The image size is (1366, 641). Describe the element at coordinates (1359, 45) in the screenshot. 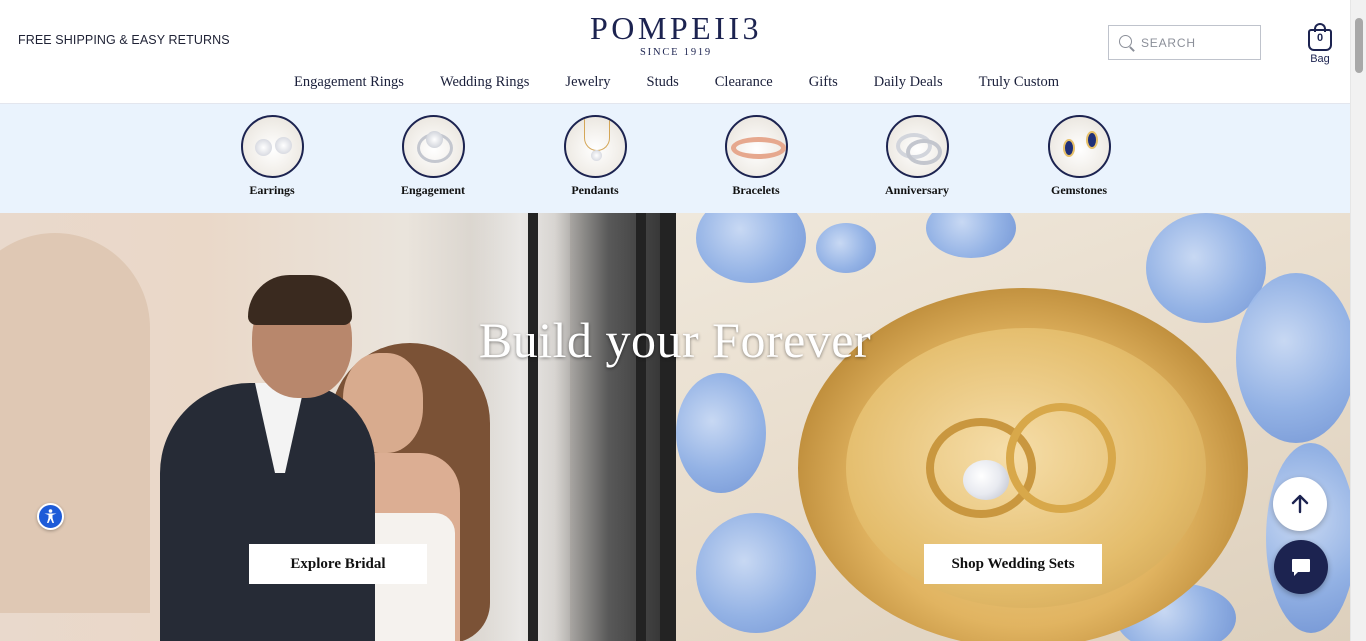

I see `scrollbar-thumb` at that location.